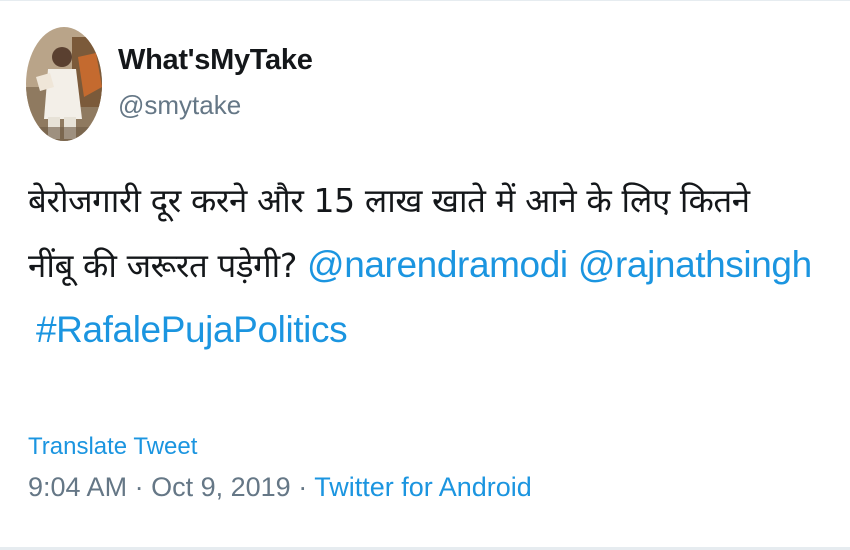  Describe the element at coordinates (215, 60) in the screenshot. I see `author-display-name: What'sMyTake` at that location.